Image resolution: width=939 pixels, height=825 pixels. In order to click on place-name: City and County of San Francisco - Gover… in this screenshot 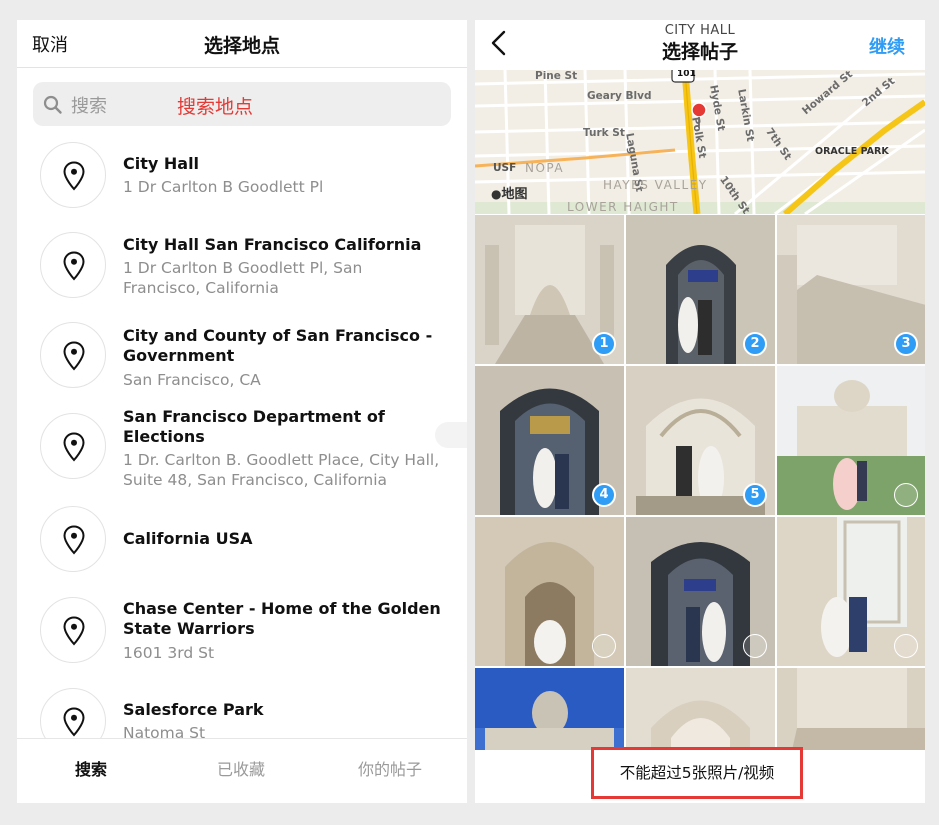, I will do `click(278, 345)`.